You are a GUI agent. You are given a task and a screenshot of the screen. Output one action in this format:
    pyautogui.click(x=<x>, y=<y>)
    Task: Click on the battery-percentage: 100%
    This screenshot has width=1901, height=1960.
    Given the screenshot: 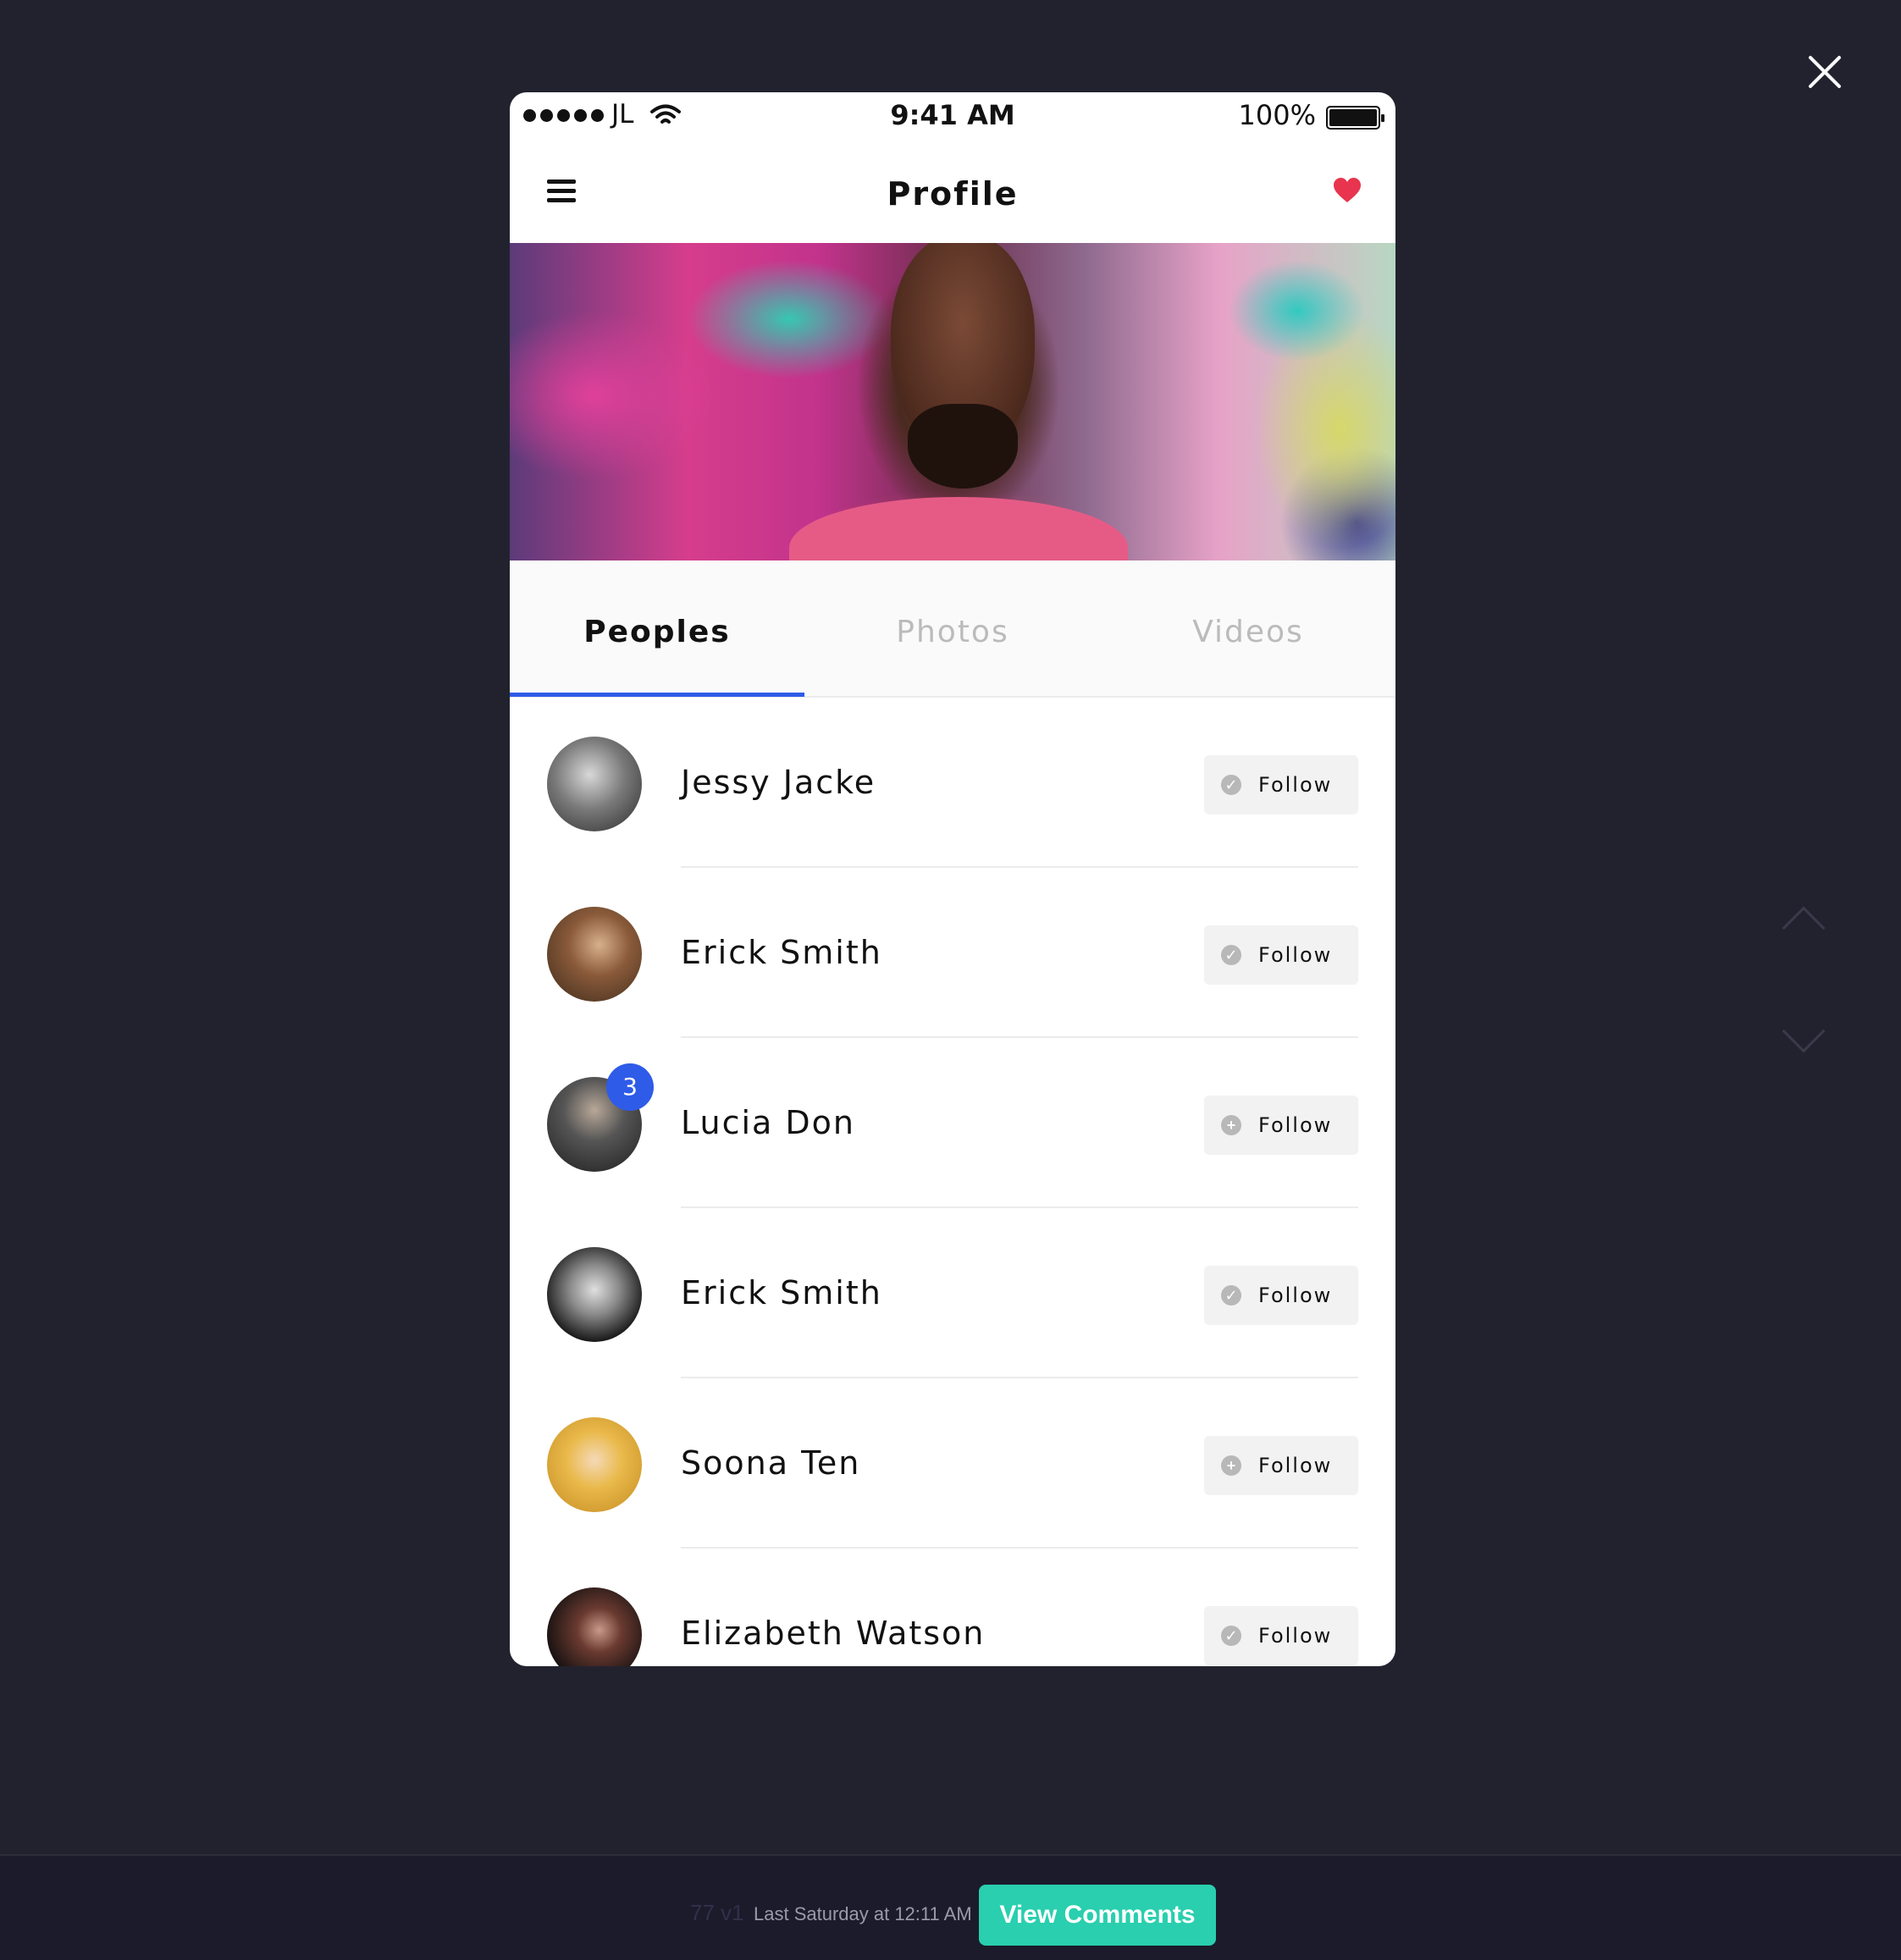 What is the action you would take?
    pyautogui.click(x=1277, y=115)
    